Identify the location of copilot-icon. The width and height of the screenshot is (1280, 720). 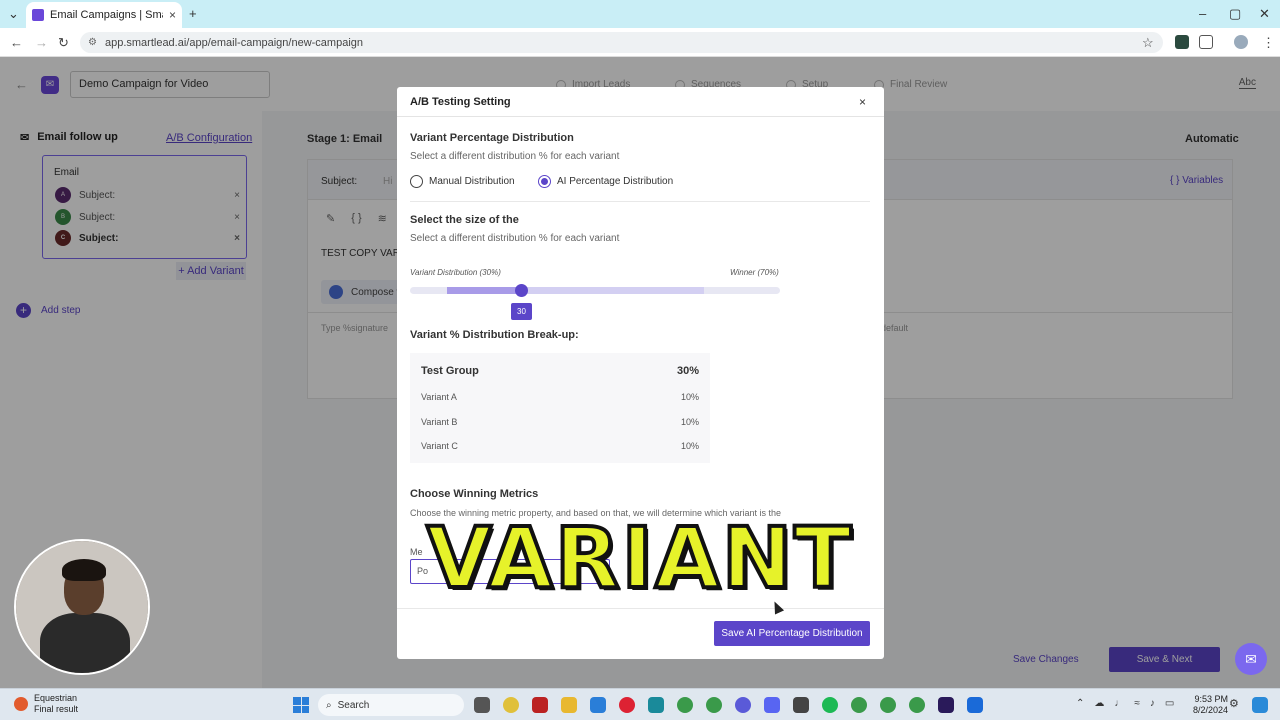
(1260, 705).